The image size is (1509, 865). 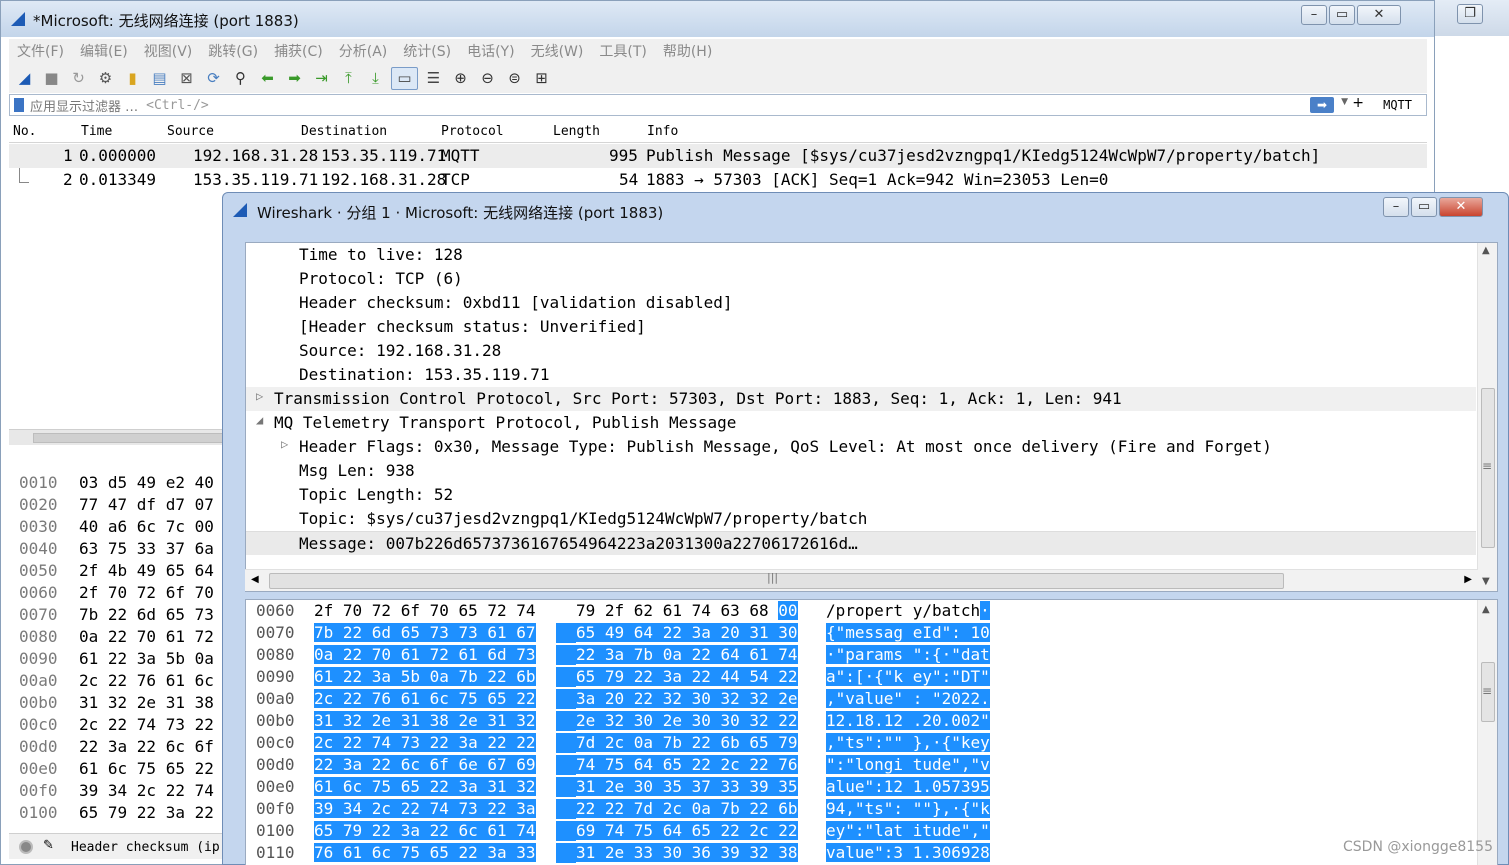 I want to click on display-filter-input: <Ctrl-/>, so click(x=177, y=105).